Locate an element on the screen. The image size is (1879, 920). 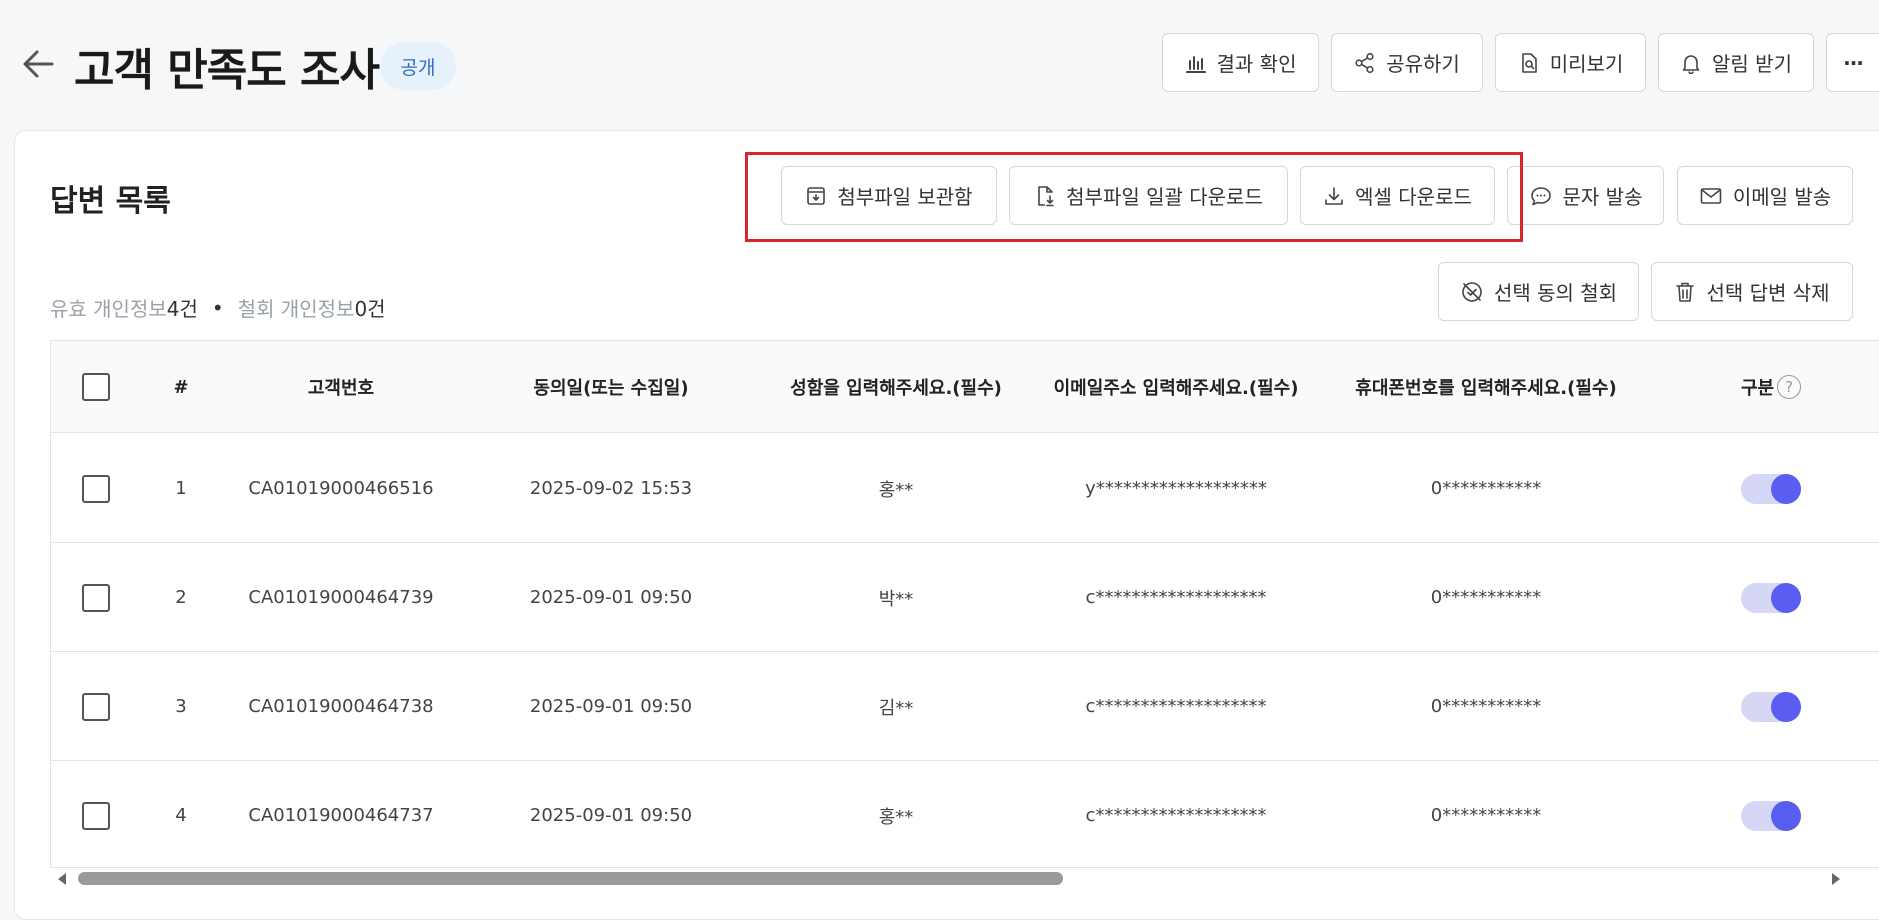
chat-bubble-icon is located at coordinates (1541, 196).